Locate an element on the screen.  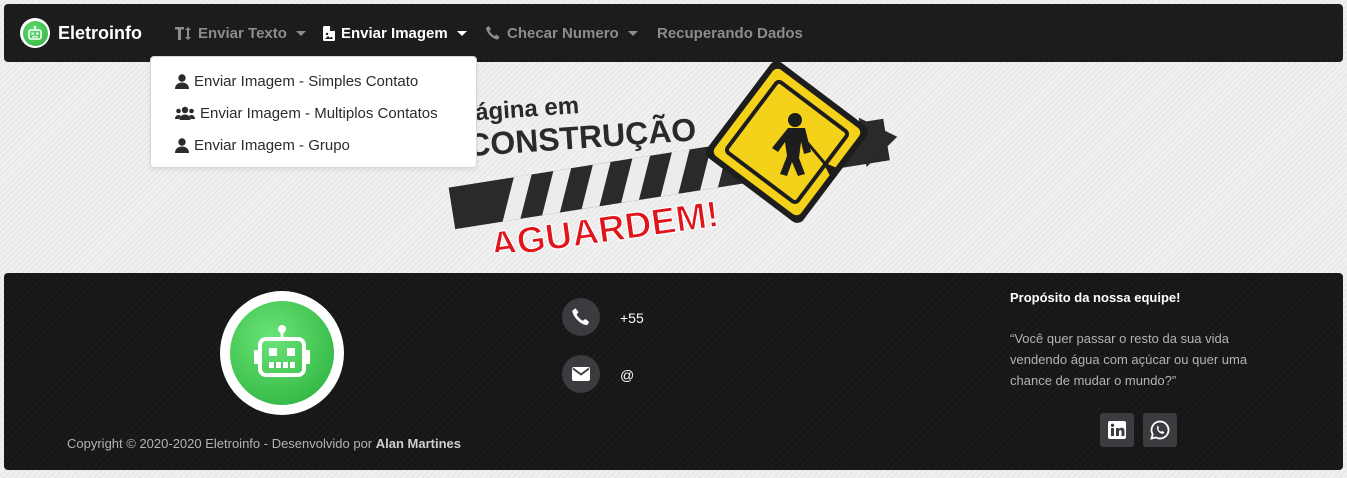
nav-enviar-imagem: Enviar Imagem is located at coordinates (395, 33).